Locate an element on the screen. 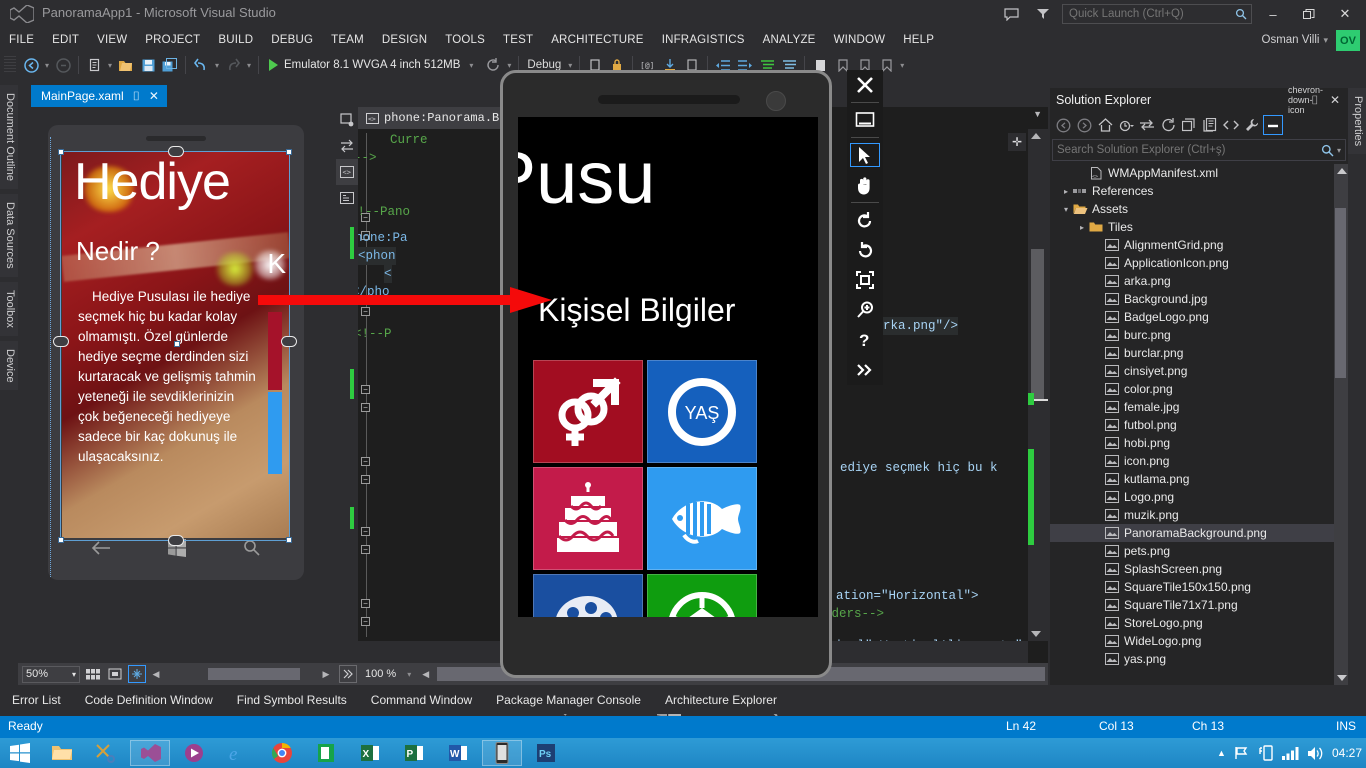 The width and height of the screenshot is (1366, 768). solution-tree-item: SquareTile150x150.png is located at coordinates (1192, 587).